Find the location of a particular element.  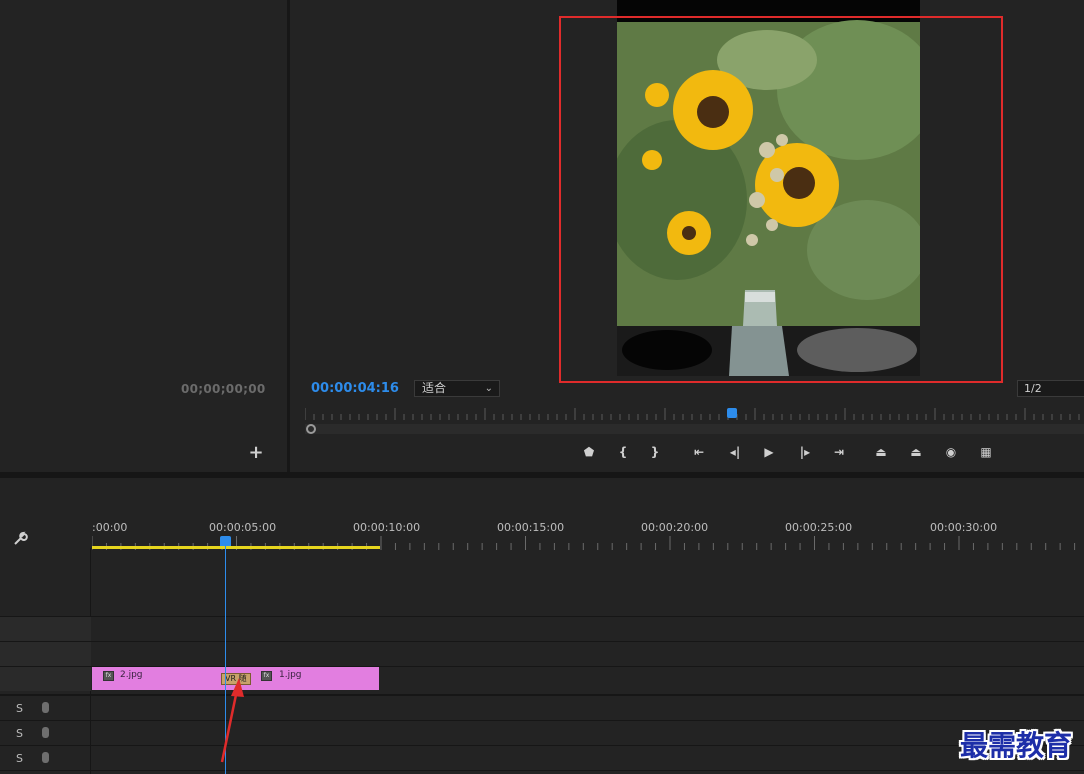

ruler-label: :00:00 is located at coordinates (110, 527).